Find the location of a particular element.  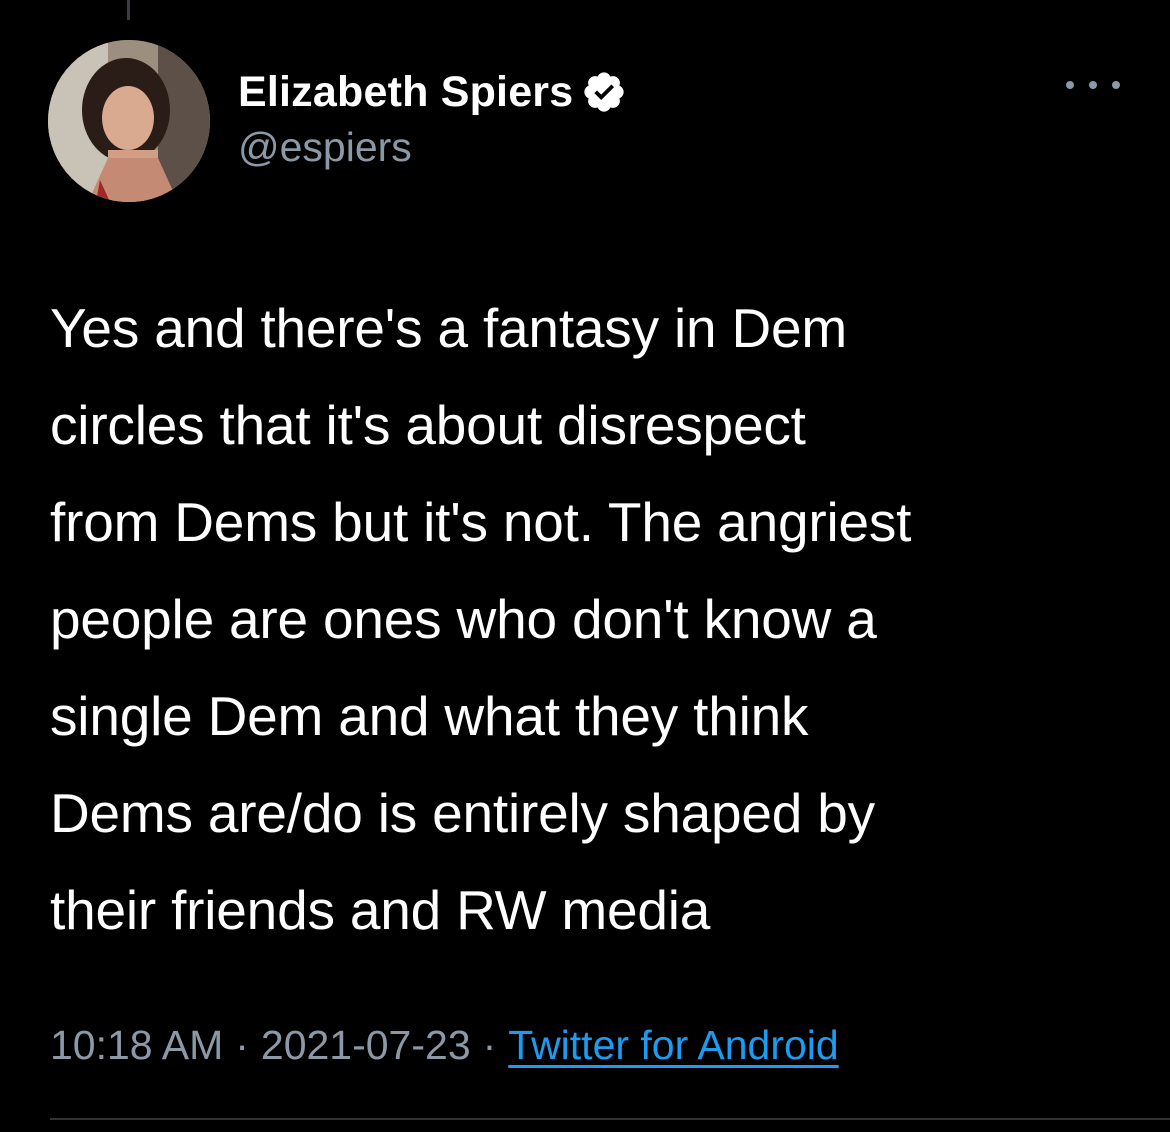

divider is located at coordinates (610, 1119).